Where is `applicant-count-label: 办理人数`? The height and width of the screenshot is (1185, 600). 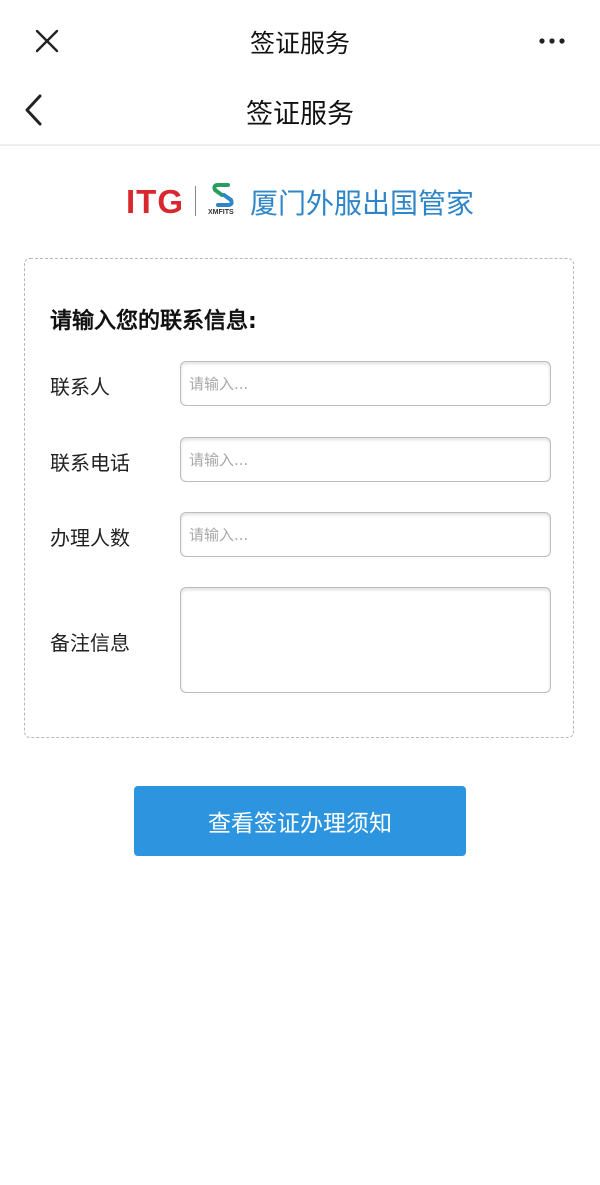
applicant-count-label: 办理人数 is located at coordinates (90, 538).